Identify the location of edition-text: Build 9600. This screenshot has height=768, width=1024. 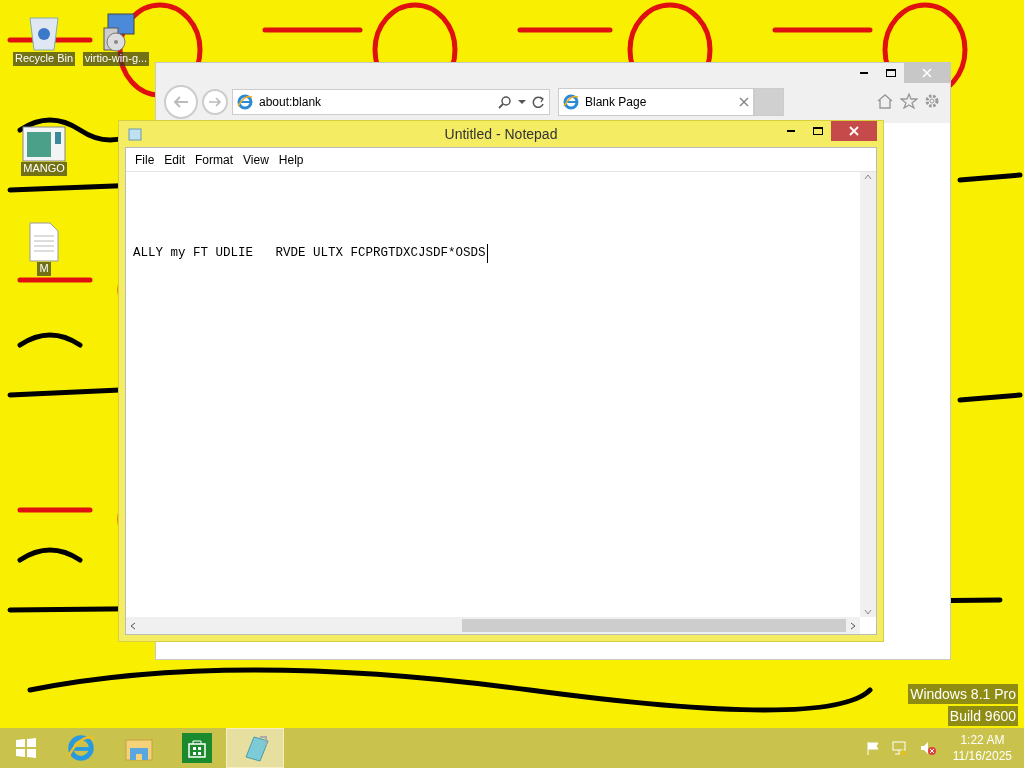
(982, 716).